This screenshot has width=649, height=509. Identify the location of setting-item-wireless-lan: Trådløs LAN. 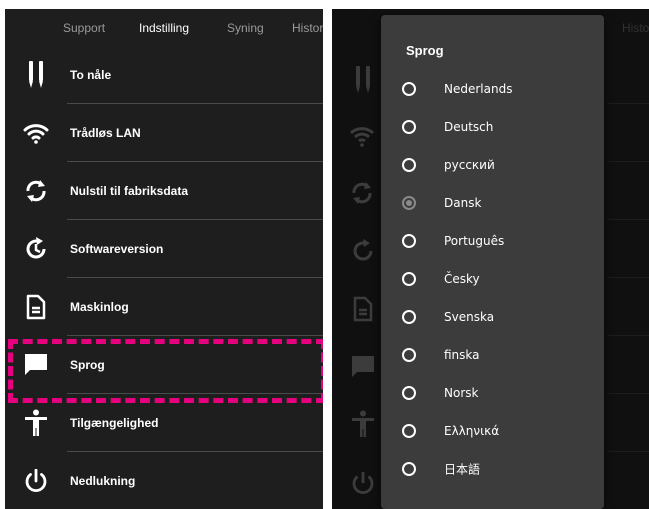
(164, 133).